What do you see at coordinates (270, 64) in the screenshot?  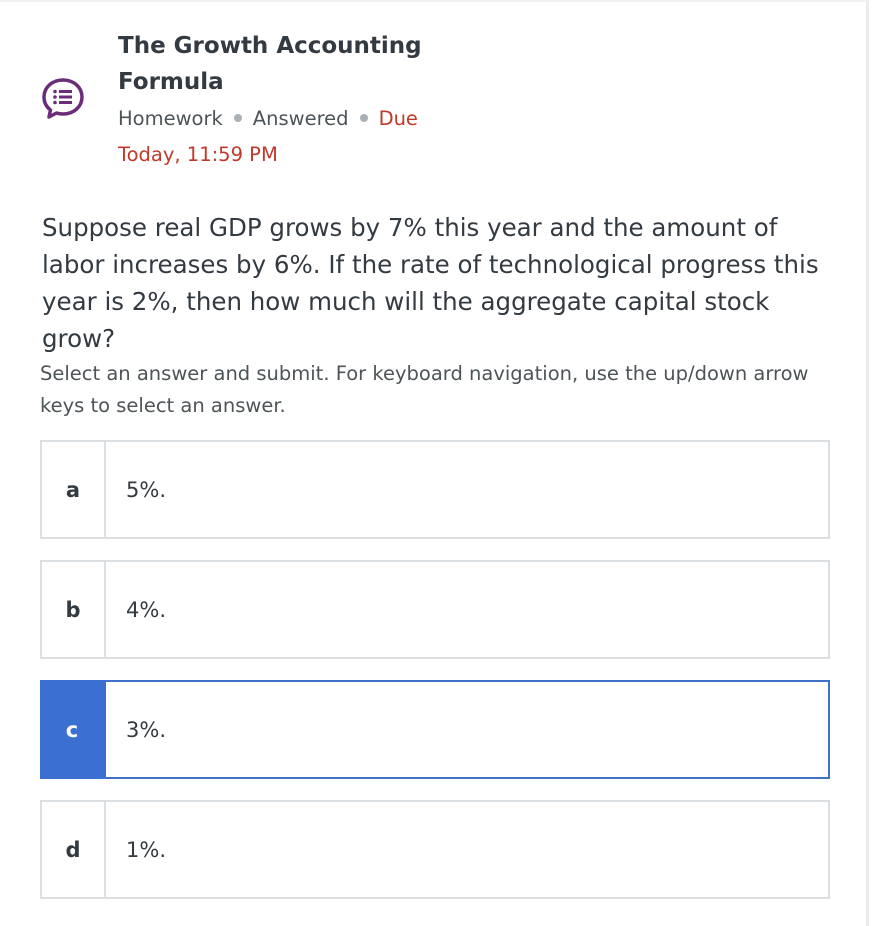 I see `assignment-title: The Growth Accounting Formula` at bounding box center [270, 64].